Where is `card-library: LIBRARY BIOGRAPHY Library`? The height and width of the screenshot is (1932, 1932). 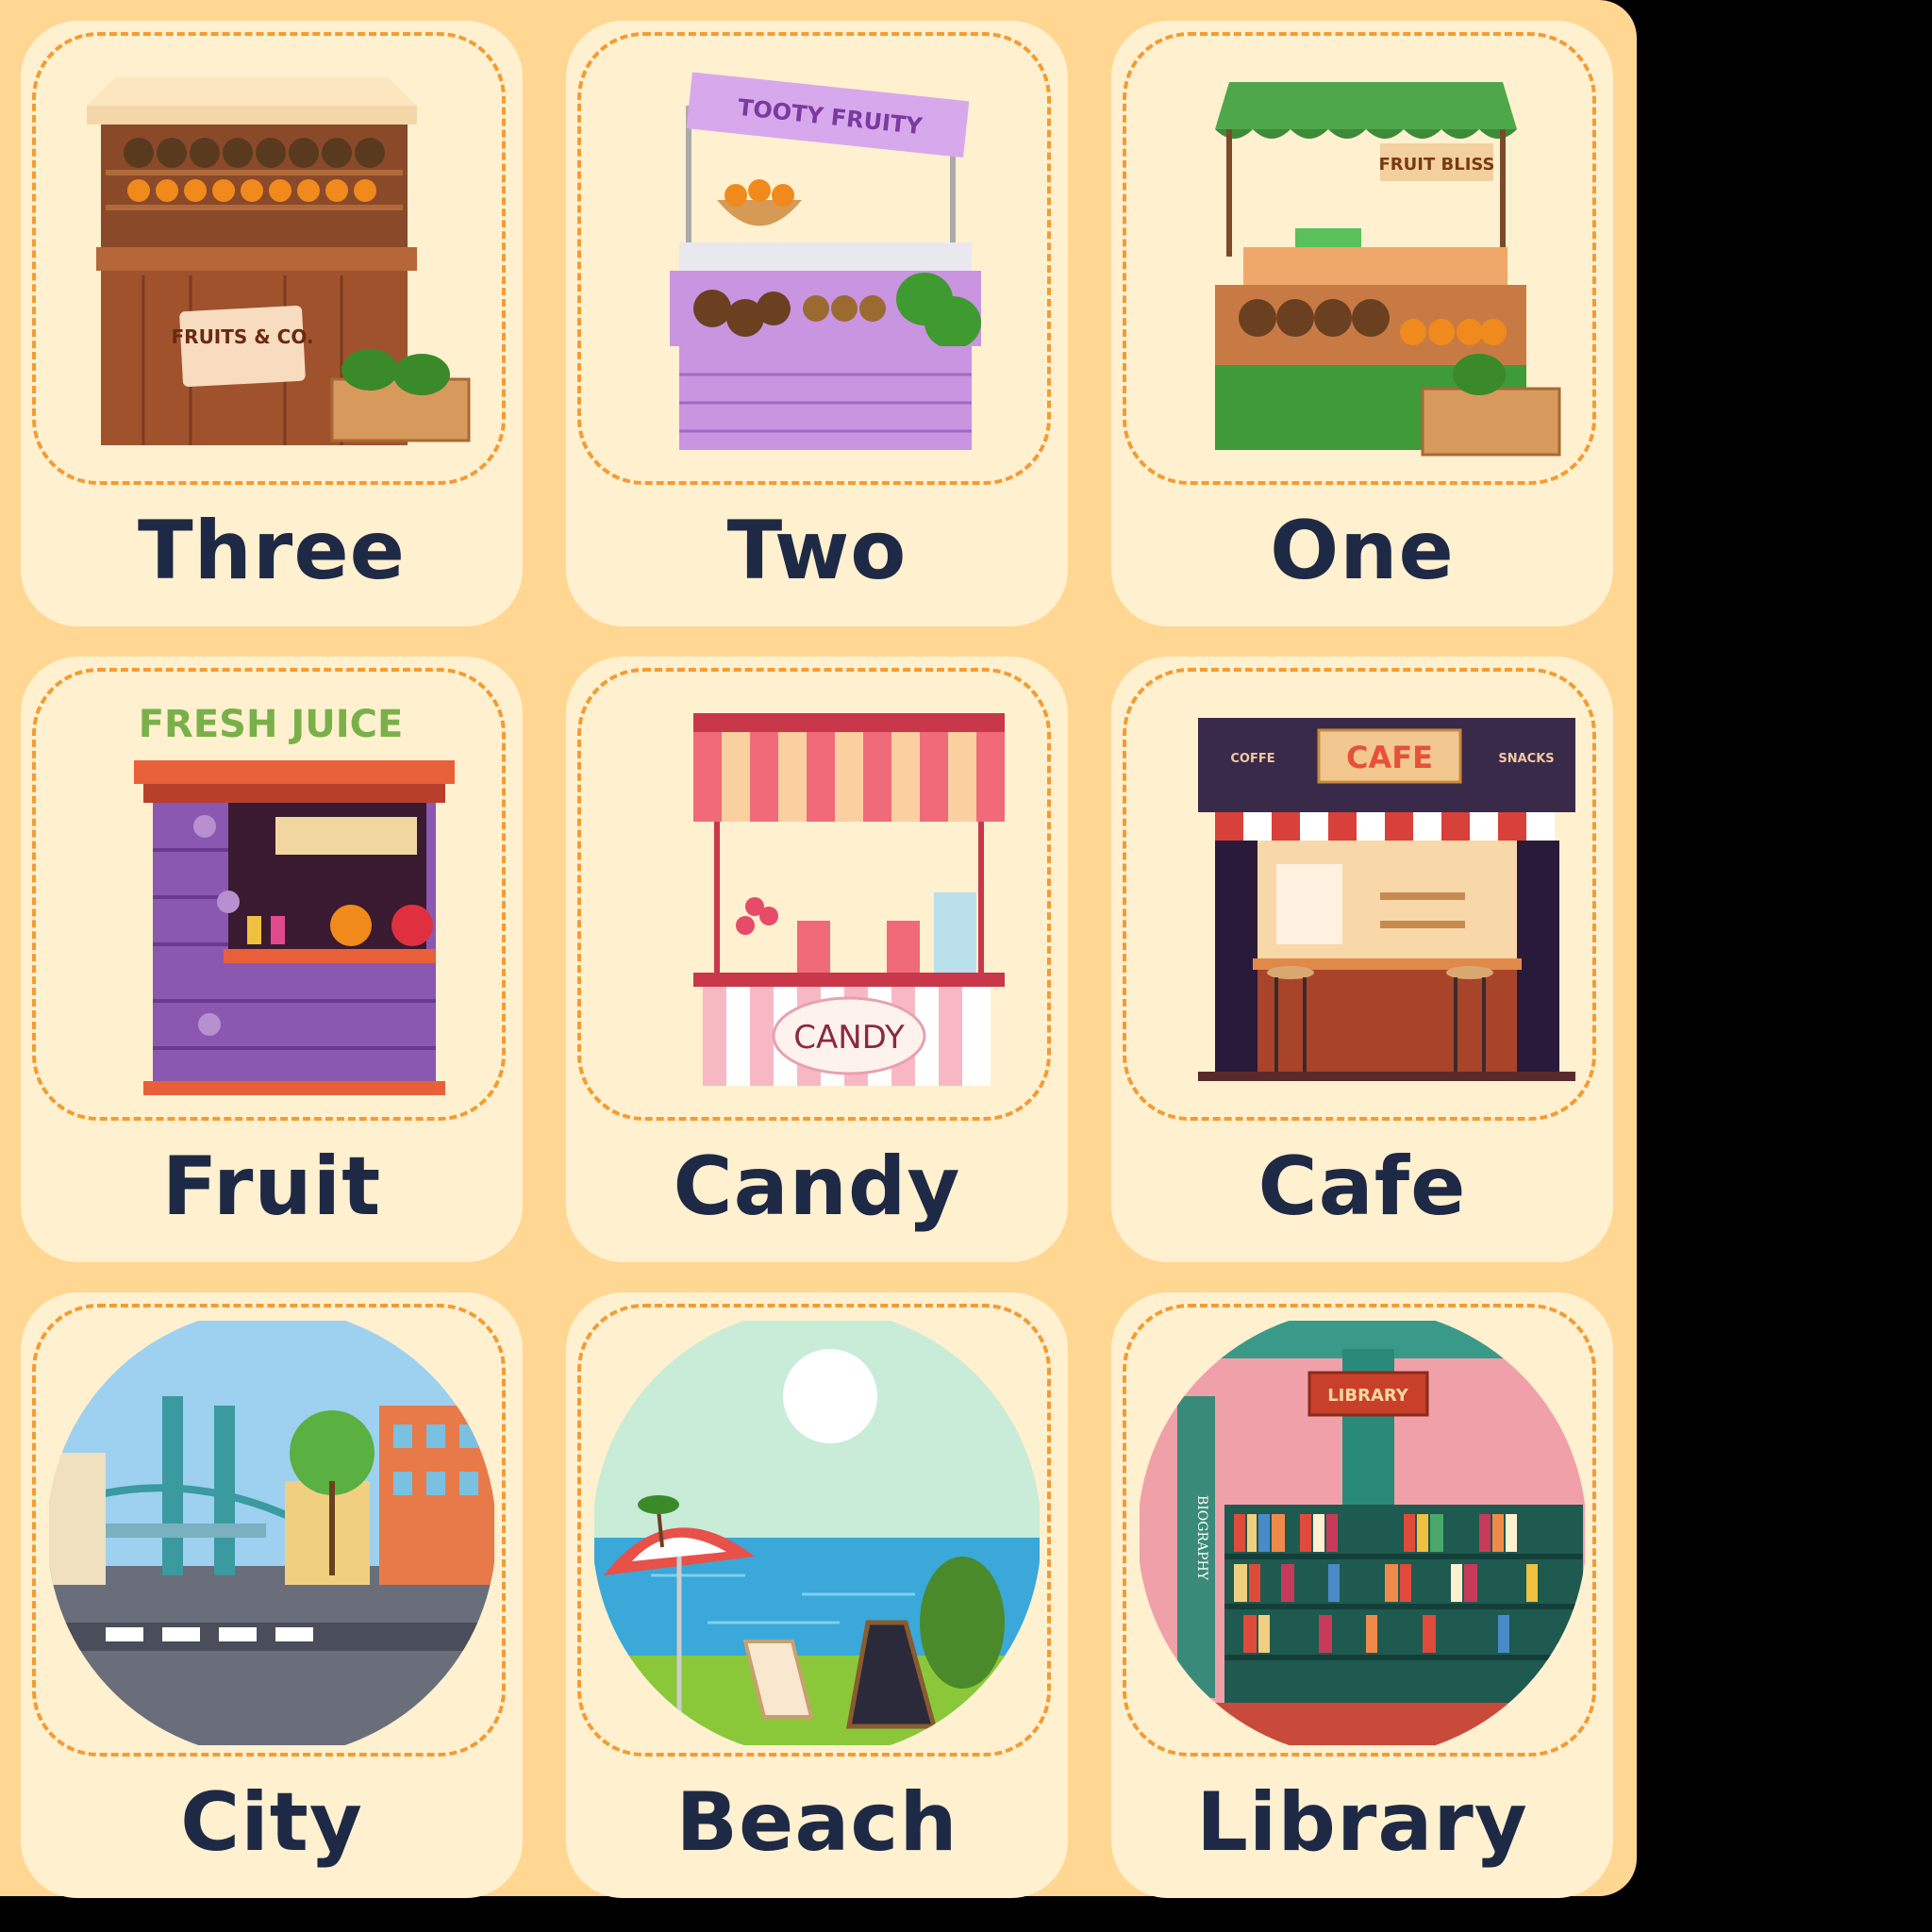
card-library: LIBRARY BIOGRAPHY Library is located at coordinates (1362, 1595).